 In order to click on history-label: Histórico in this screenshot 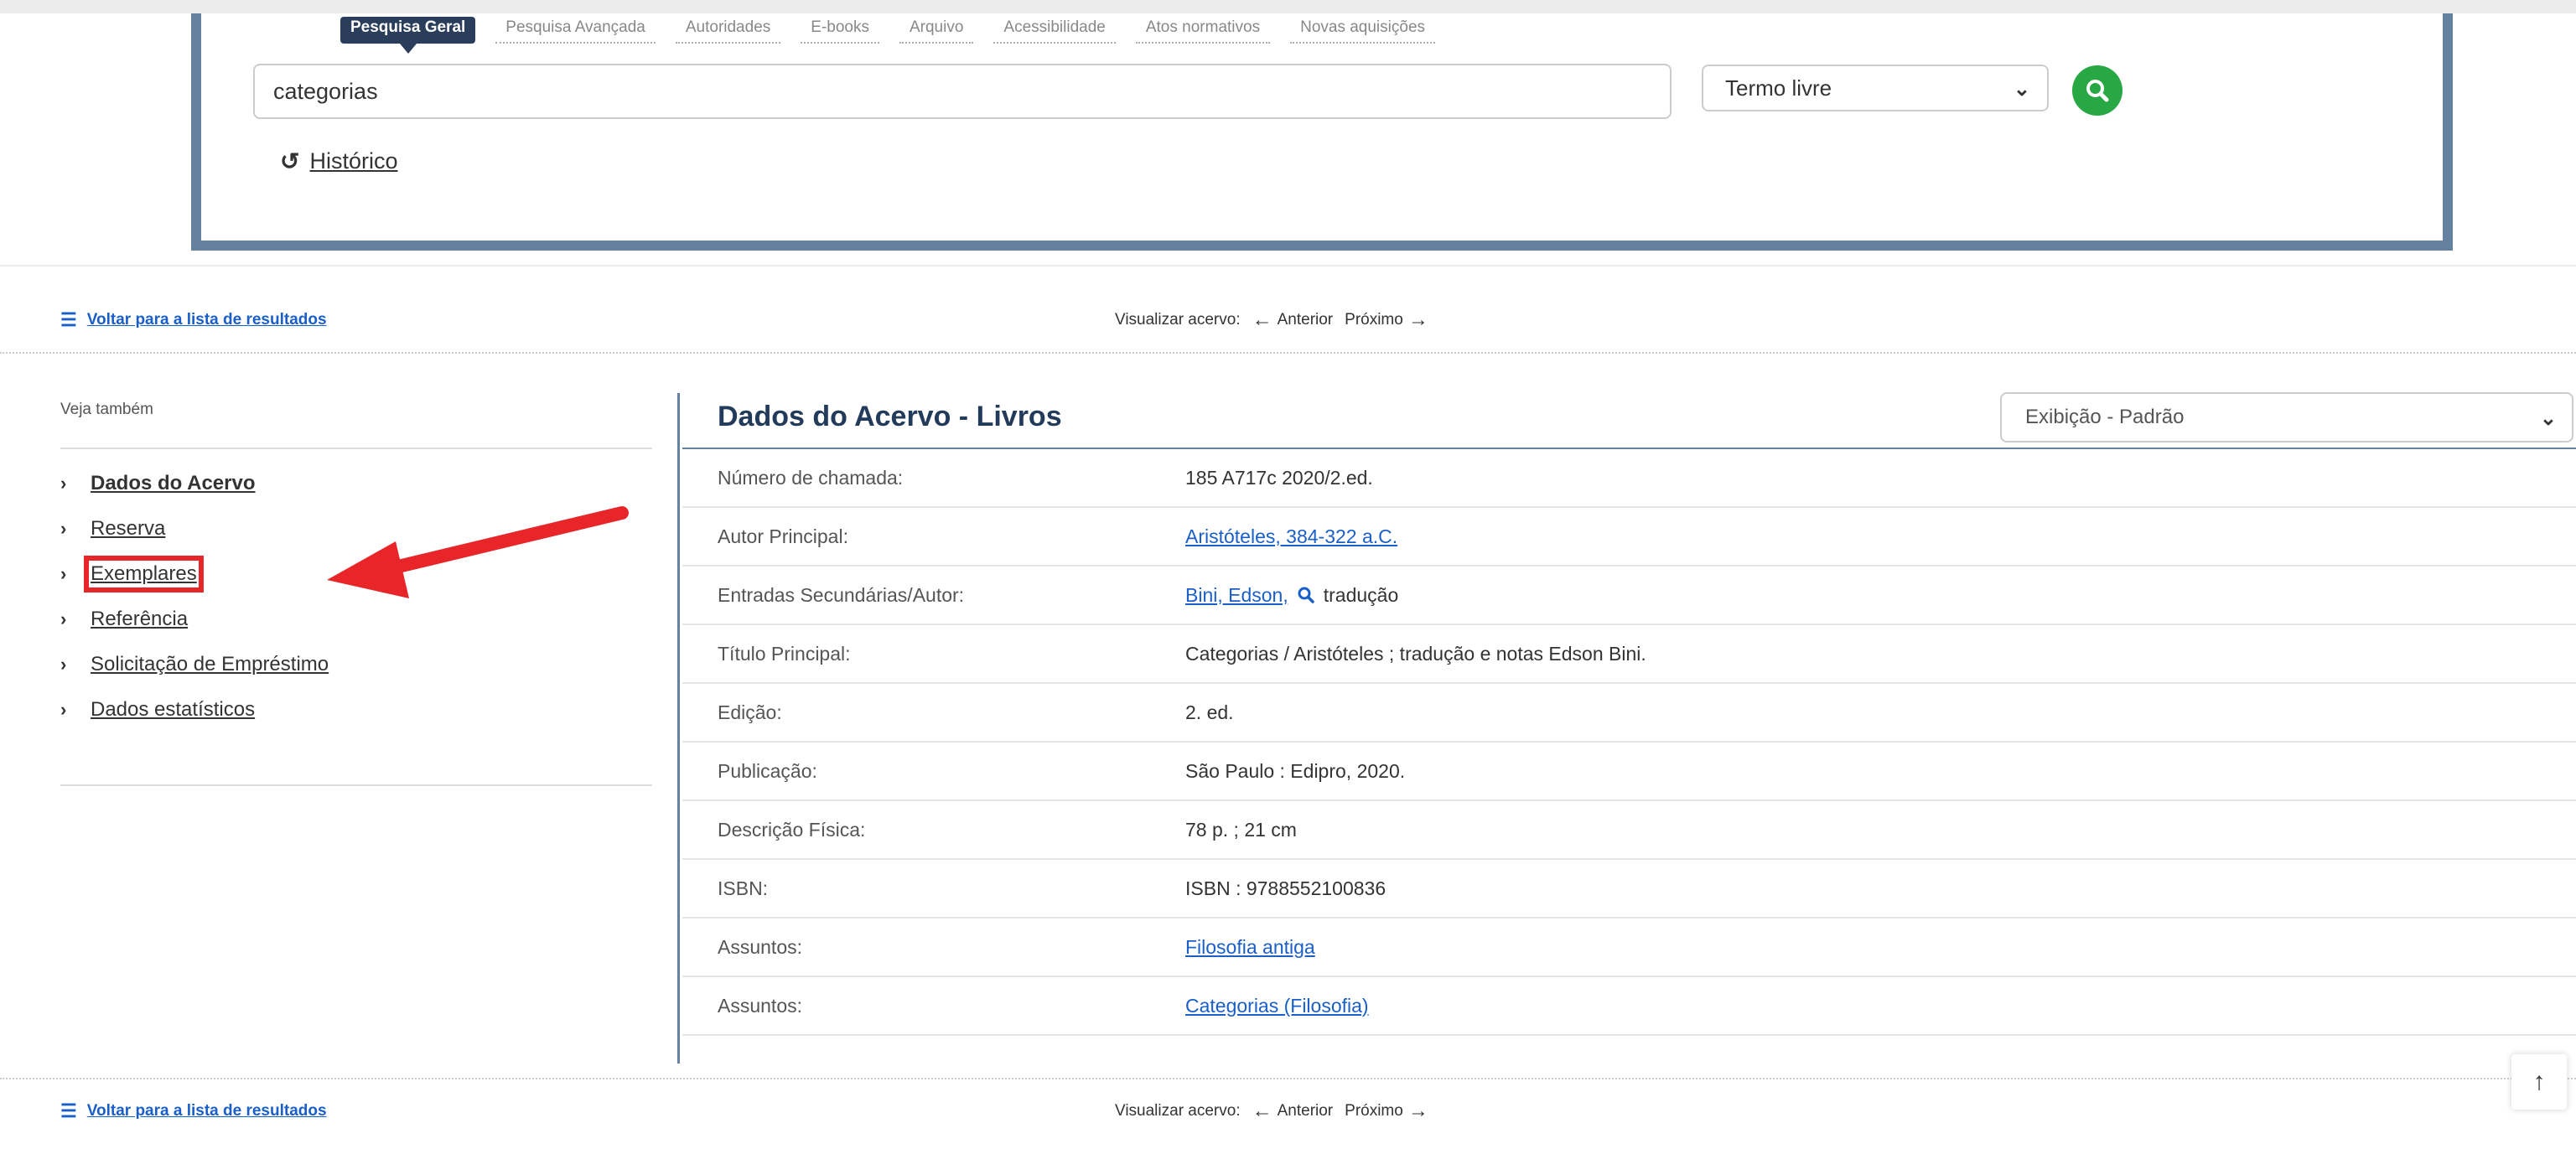, I will do `click(353, 160)`.